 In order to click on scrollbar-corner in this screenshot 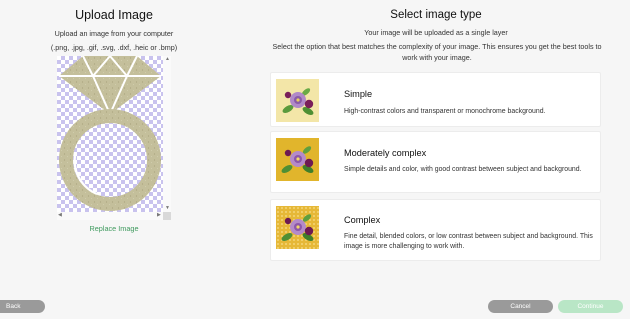, I will do `click(167, 216)`.